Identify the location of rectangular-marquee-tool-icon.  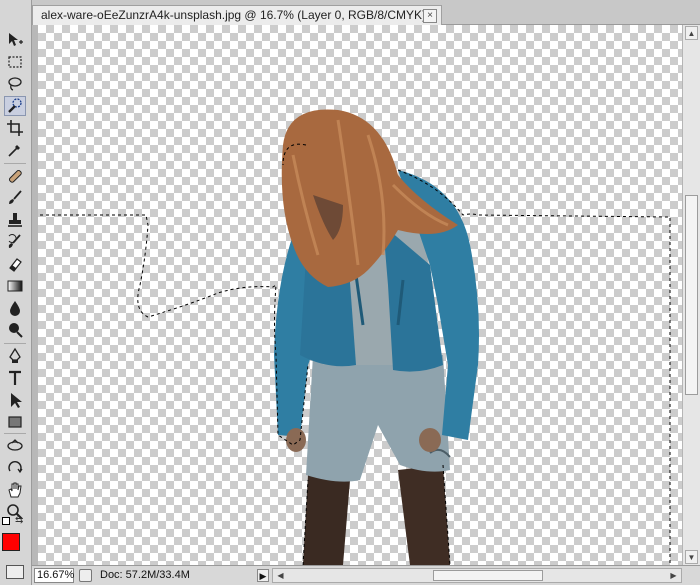
(15, 62).